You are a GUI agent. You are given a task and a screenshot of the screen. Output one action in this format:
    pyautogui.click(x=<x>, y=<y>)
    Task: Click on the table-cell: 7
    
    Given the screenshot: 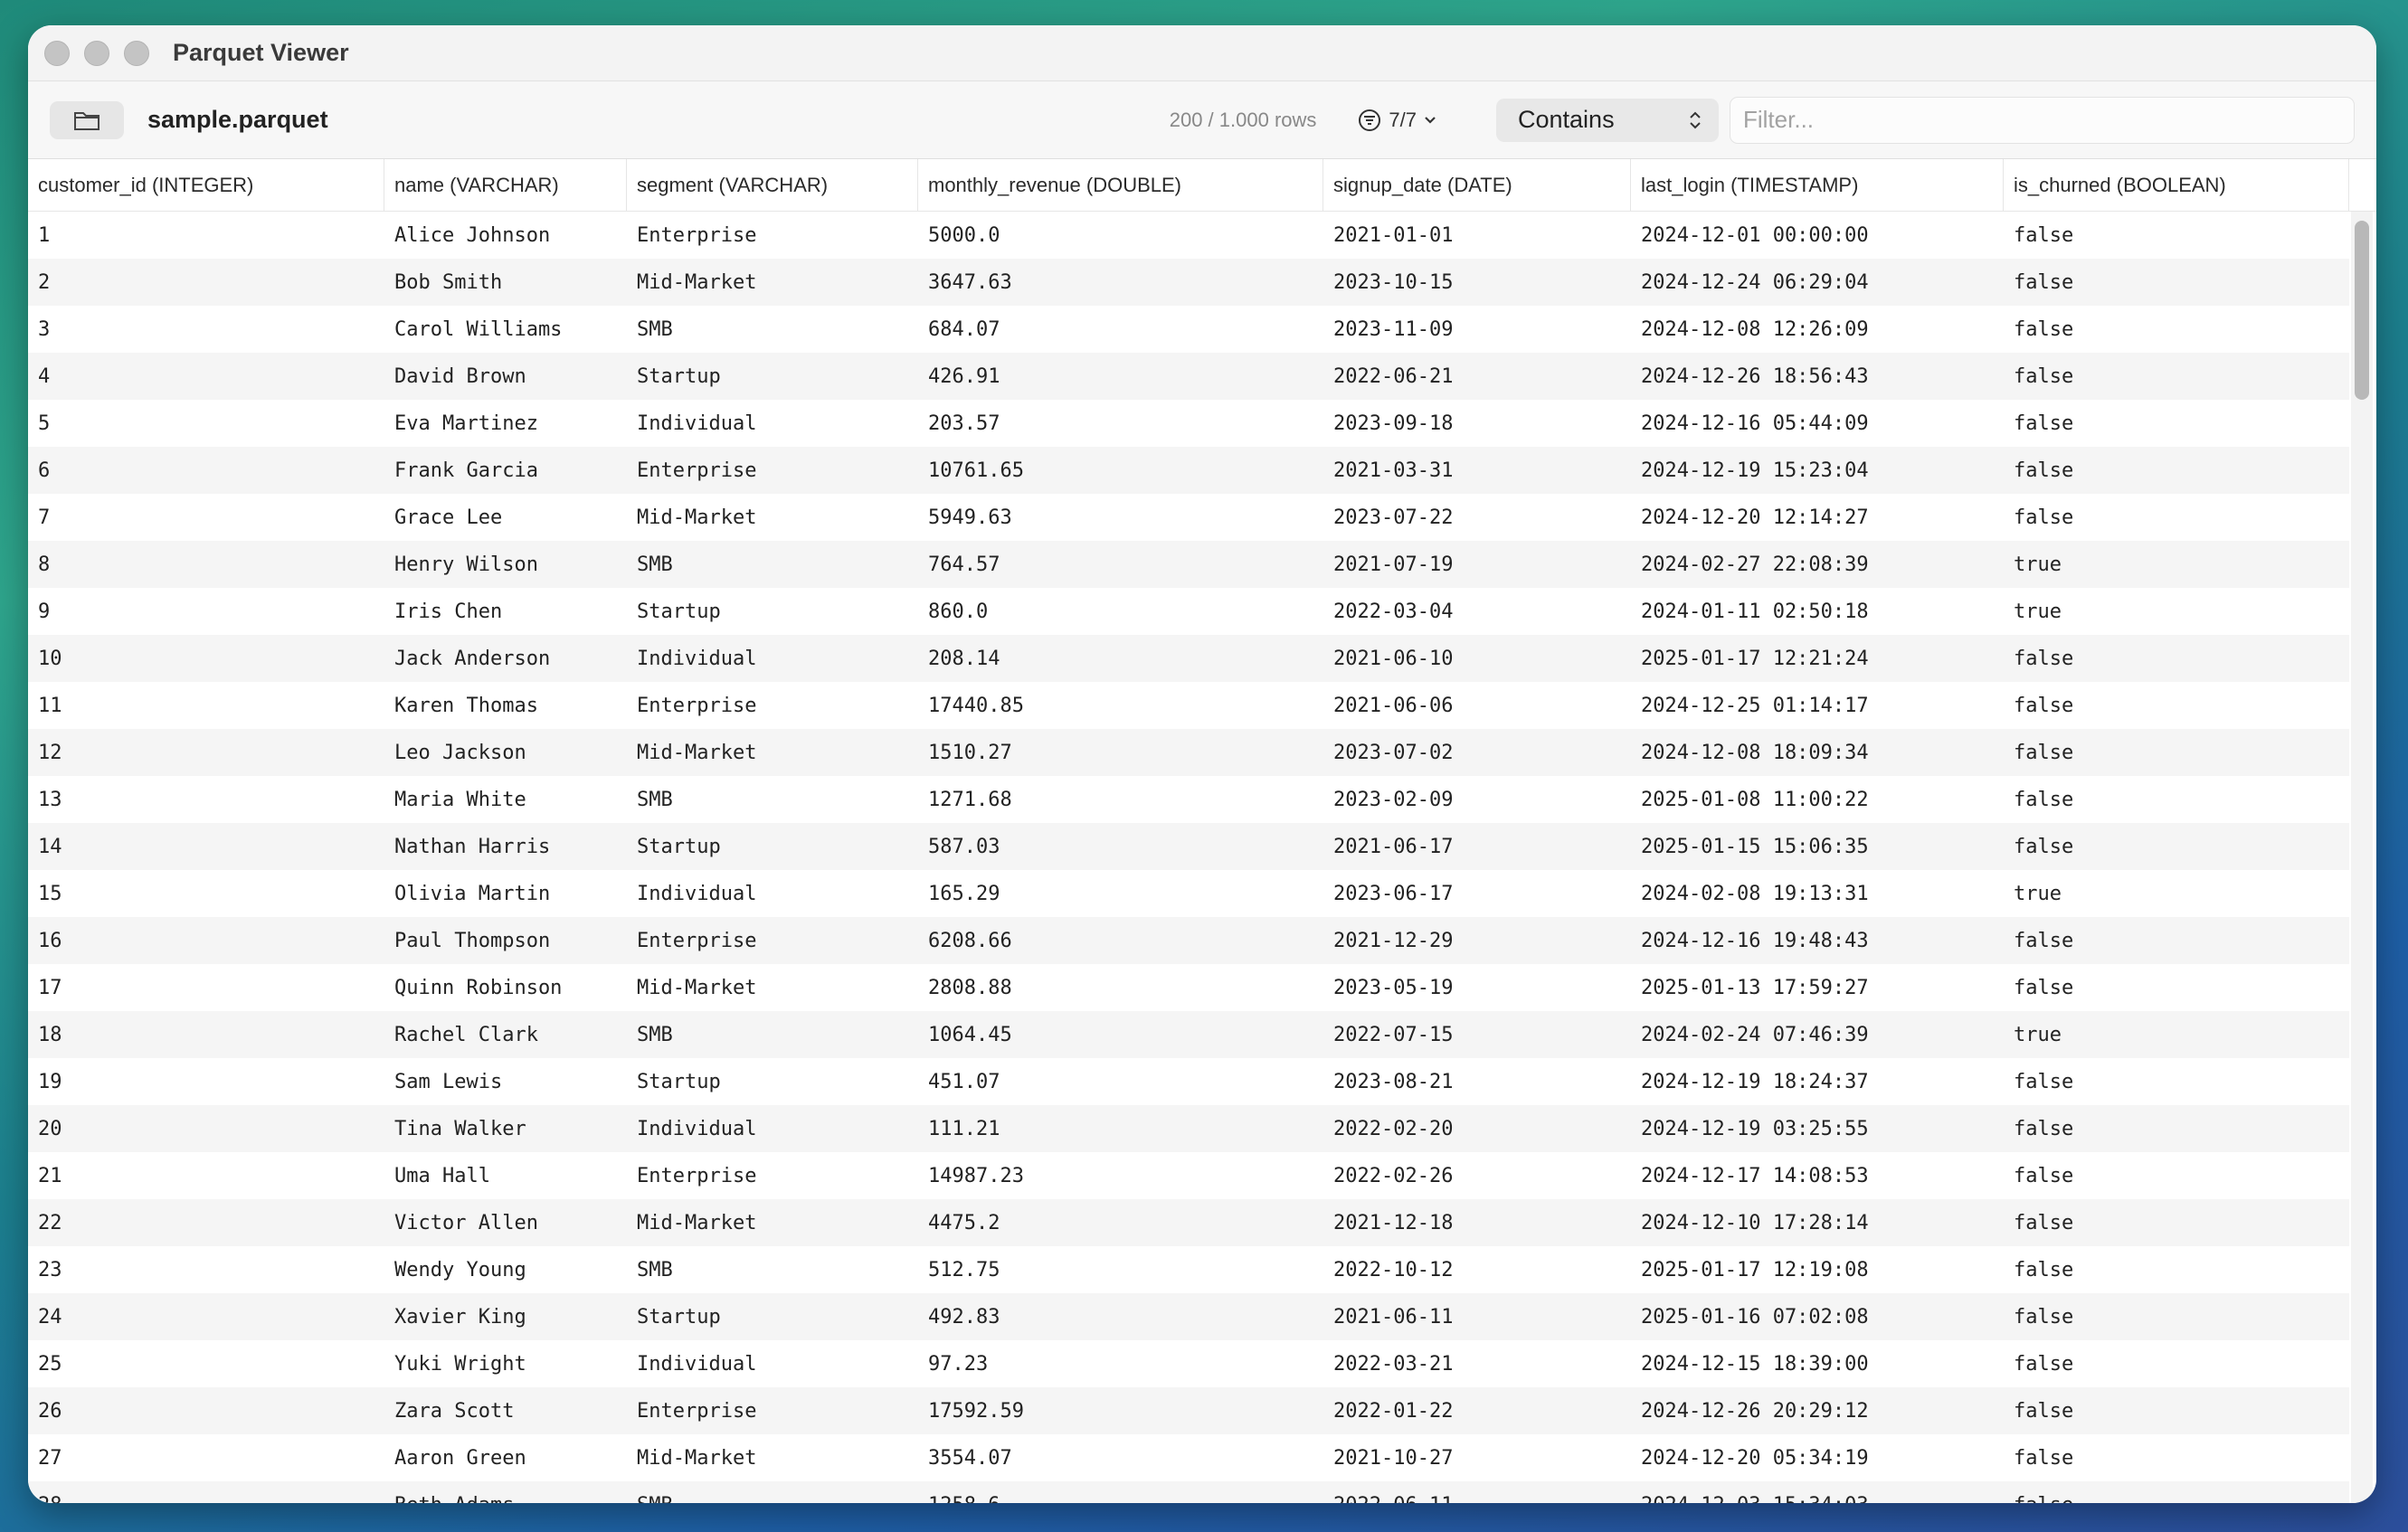 What is the action you would take?
    pyautogui.click(x=206, y=517)
    